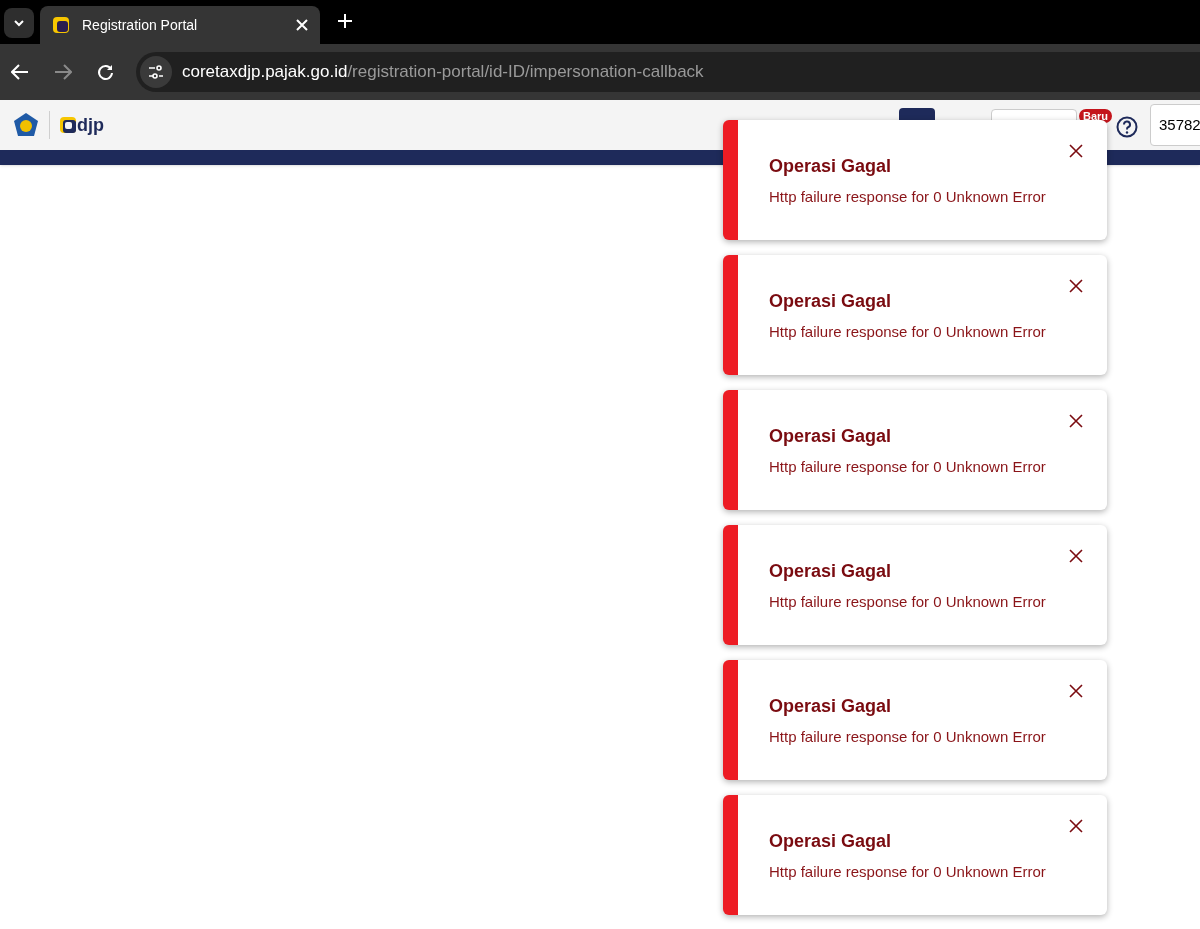 The image size is (1200, 929). I want to click on browser-tab: Registration Portal, so click(180, 25).